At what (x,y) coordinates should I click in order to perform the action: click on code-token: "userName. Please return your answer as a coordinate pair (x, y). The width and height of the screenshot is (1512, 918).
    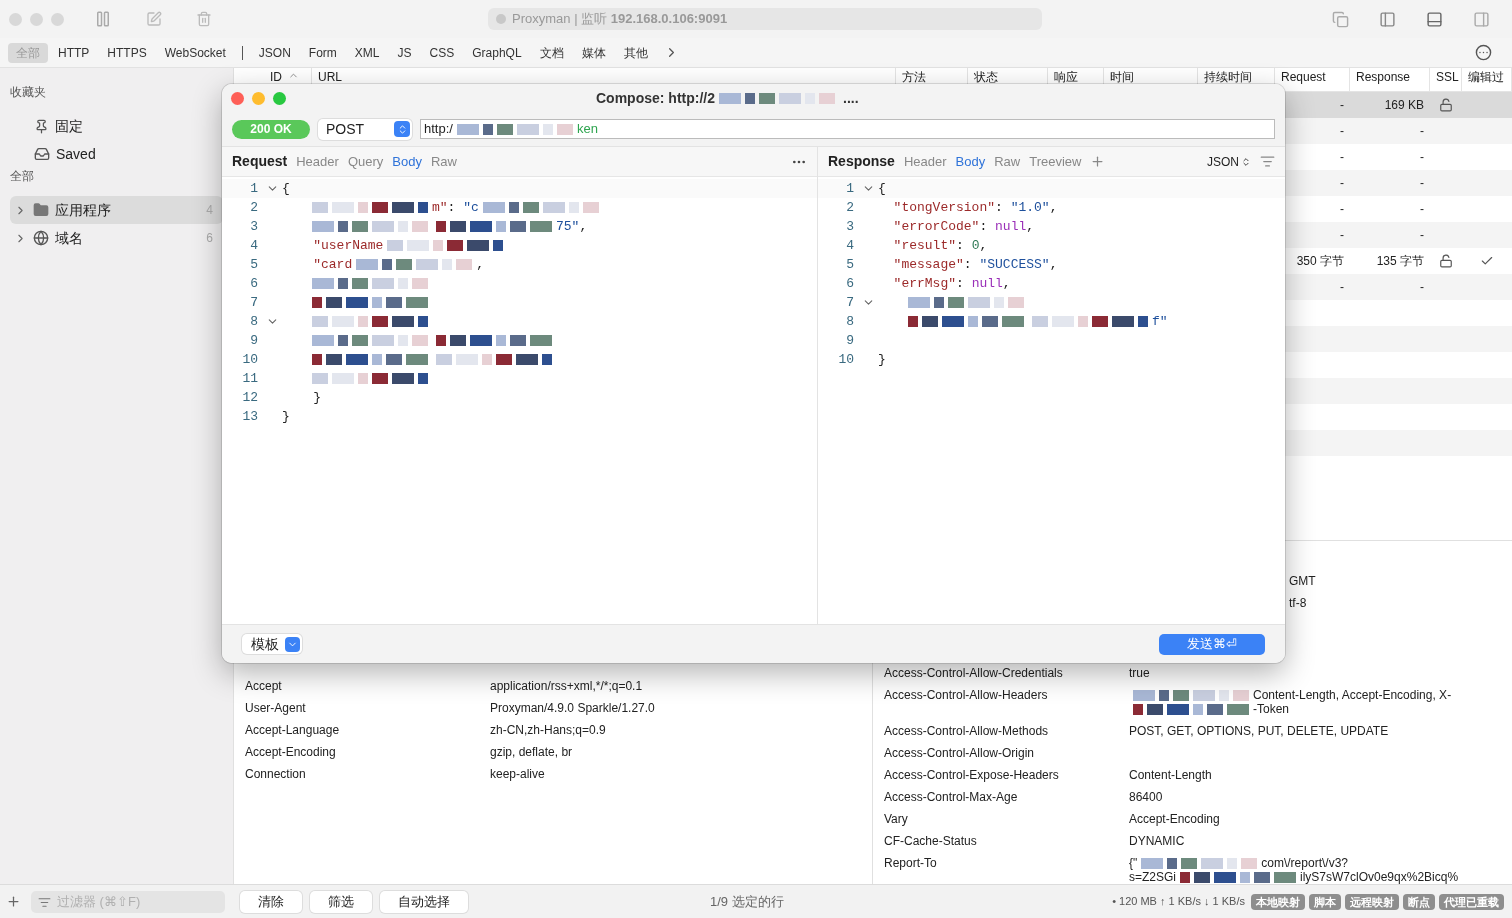
    Looking at the image, I should click on (348, 245).